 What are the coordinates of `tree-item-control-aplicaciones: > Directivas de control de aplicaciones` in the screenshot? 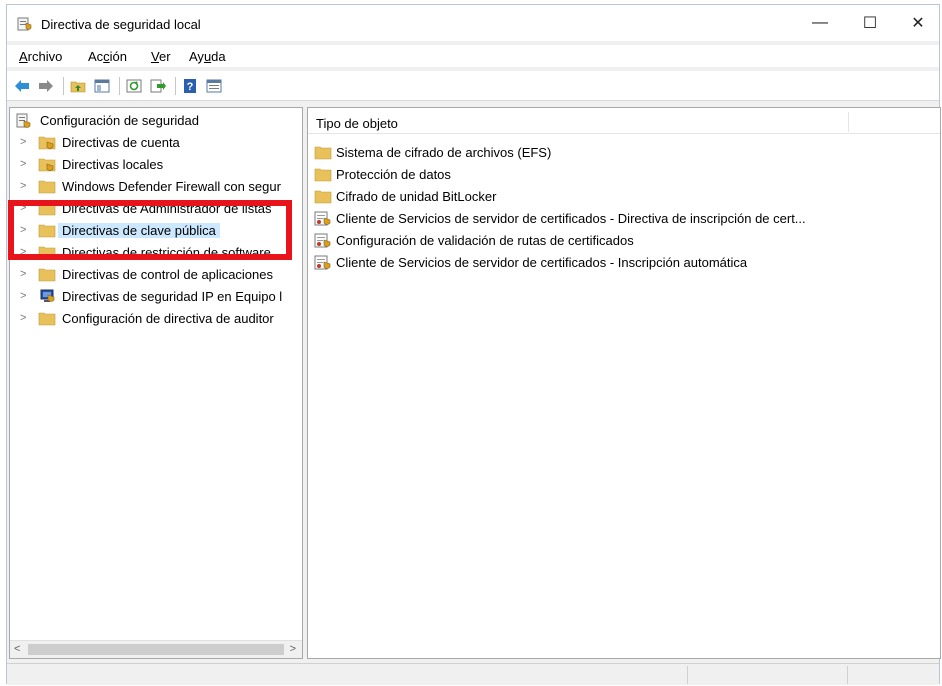 It's located at (156, 275).